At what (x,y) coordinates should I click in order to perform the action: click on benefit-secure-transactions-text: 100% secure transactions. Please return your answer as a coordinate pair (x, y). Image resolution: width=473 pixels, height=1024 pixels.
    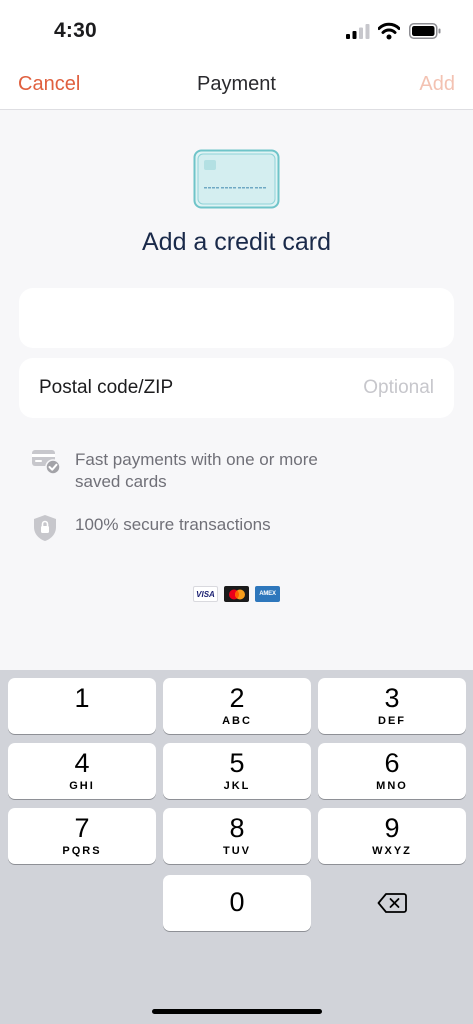
    Looking at the image, I should click on (173, 524).